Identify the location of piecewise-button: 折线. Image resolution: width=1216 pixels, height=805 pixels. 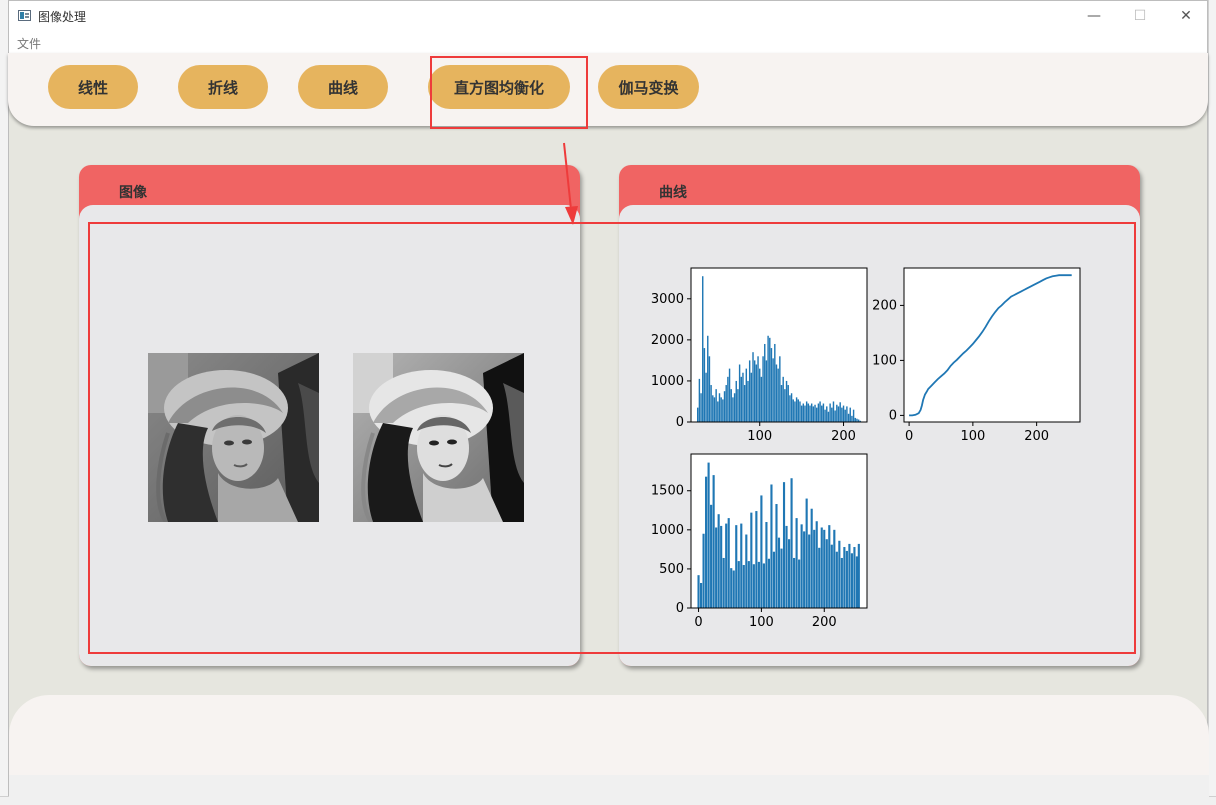
(223, 87).